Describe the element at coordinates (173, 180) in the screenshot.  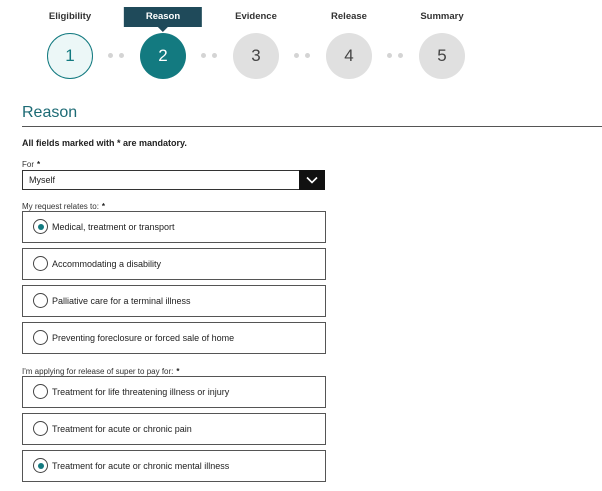
I see `for-select: Myself` at that location.